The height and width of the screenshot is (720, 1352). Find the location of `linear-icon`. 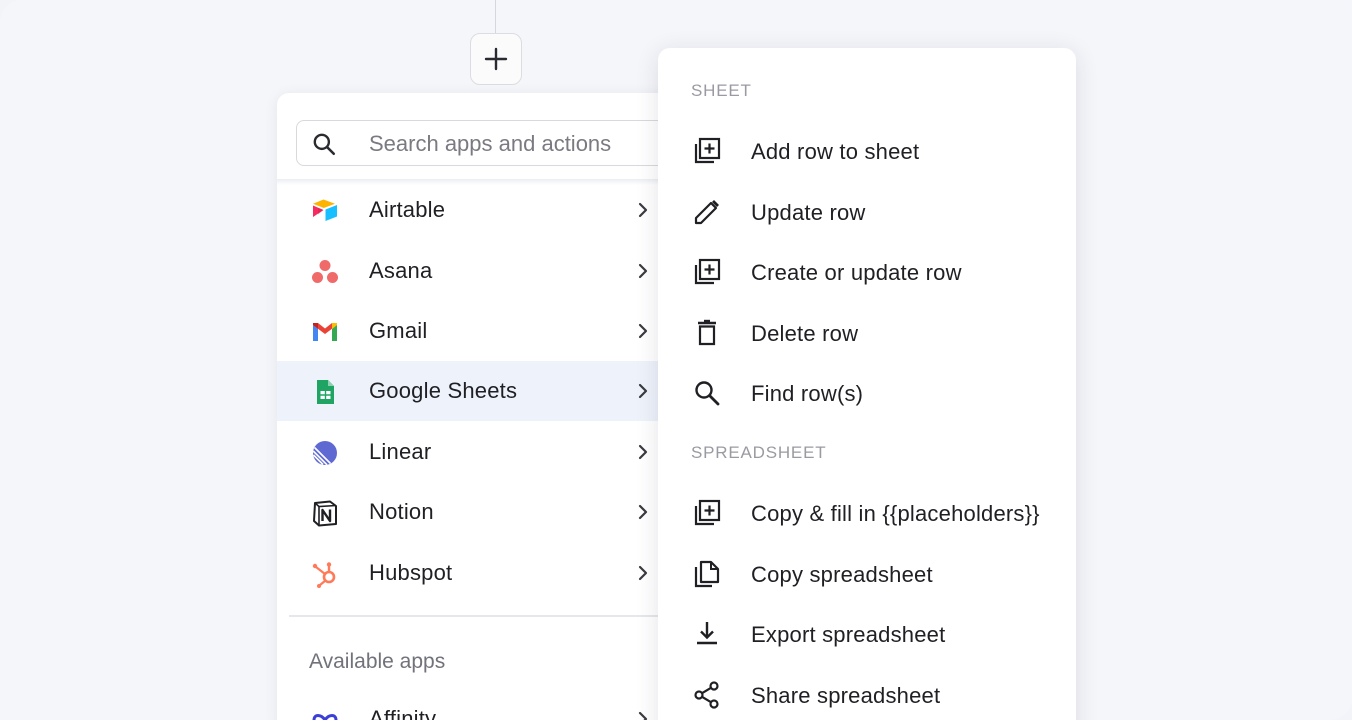

linear-icon is located at coordinates (324, 453).